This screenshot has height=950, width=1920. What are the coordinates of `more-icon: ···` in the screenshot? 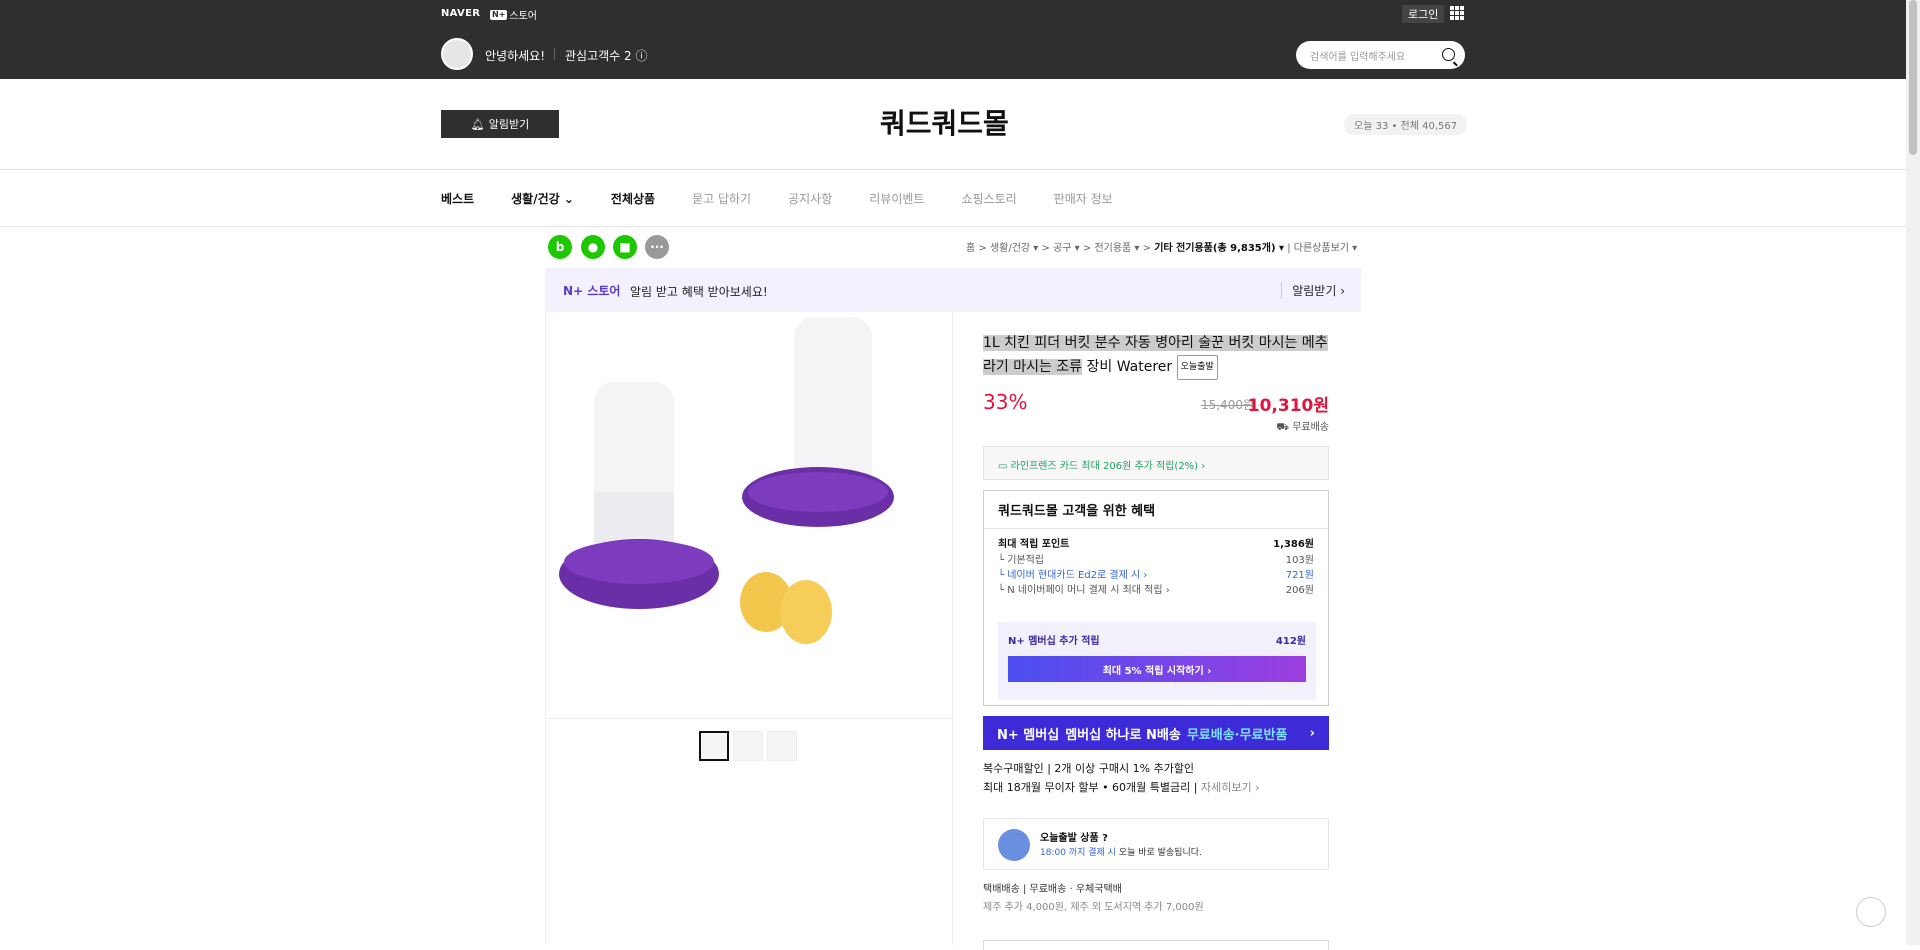 It's located at (657, 247).